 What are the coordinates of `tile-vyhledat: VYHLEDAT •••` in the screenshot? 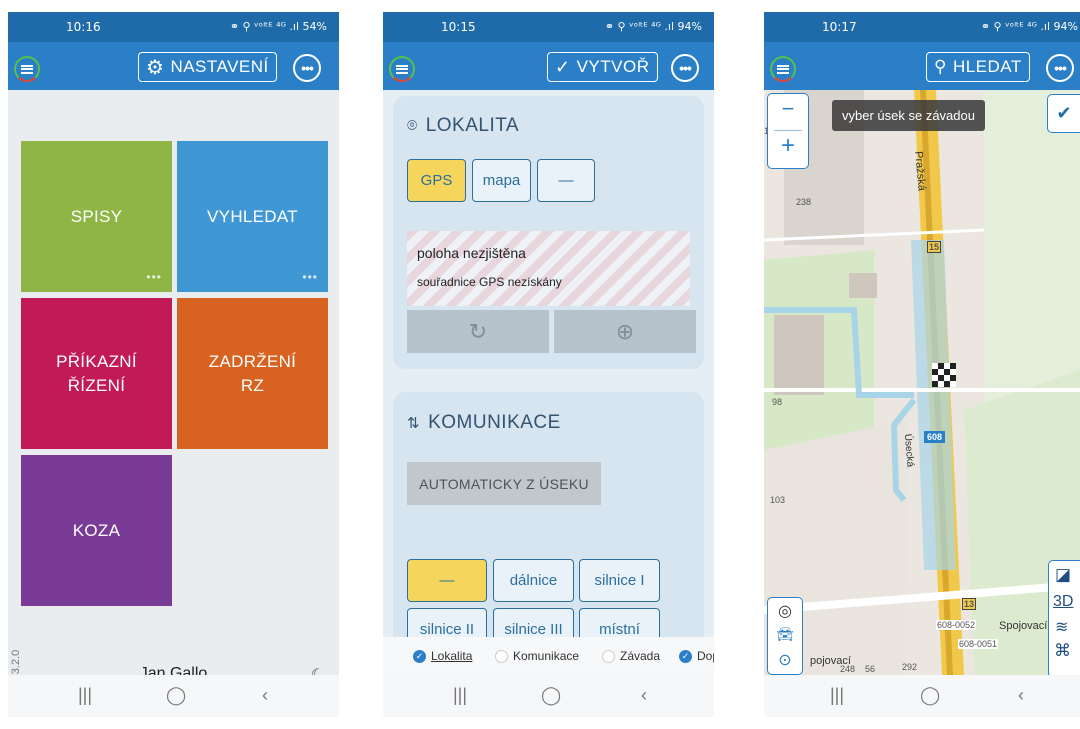 It's located at (252, 216).